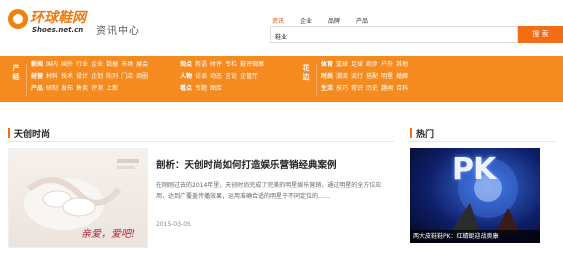 The height and width of the screenshot is (253, 563). Describe the element at coordinates (127, 77) in the screenshot. I see `nav-link: 门店` at that location.